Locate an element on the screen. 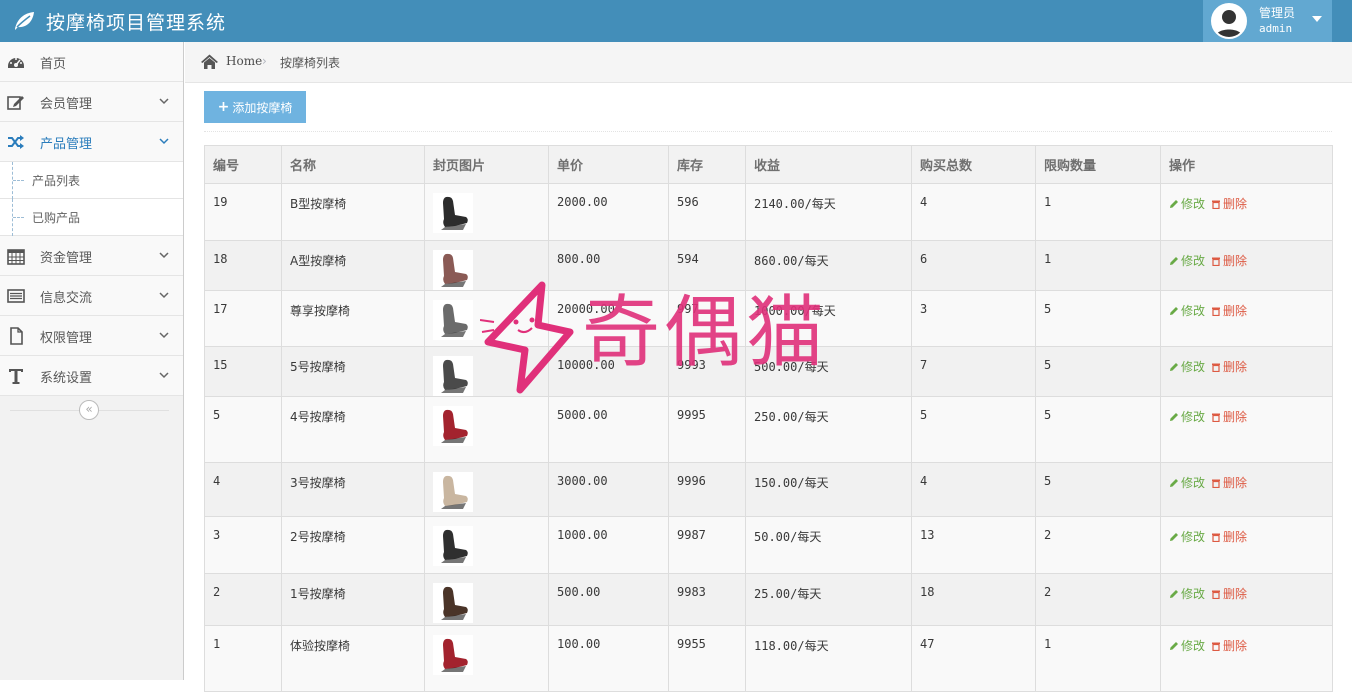  cell-price: 500.00 is located at coordinates (608, 599).